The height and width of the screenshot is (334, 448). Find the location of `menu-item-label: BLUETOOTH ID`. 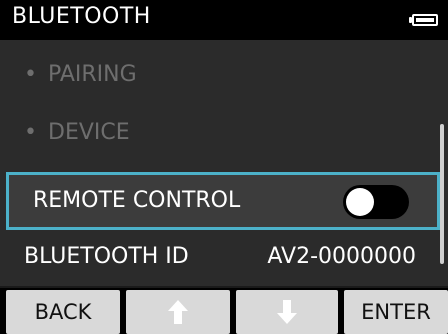

menu-item-label: BLUETOOTH ID is located at coordinates (106, 256).